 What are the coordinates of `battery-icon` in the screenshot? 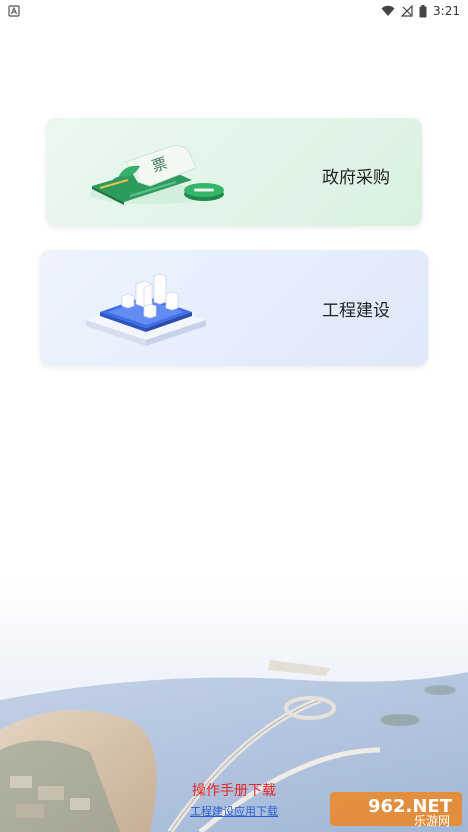 It's located at (423, 11).